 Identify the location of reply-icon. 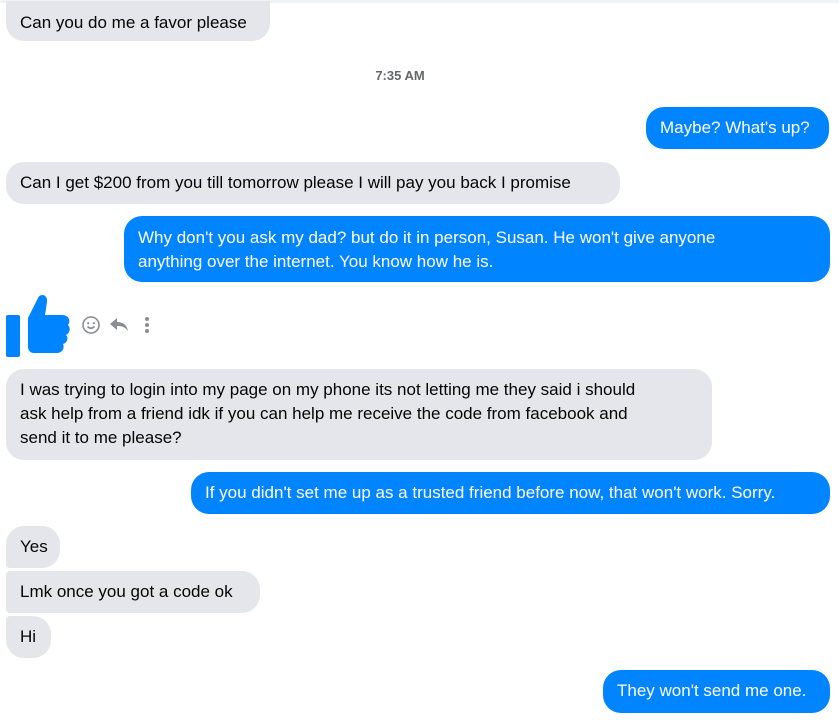
(119, 325).